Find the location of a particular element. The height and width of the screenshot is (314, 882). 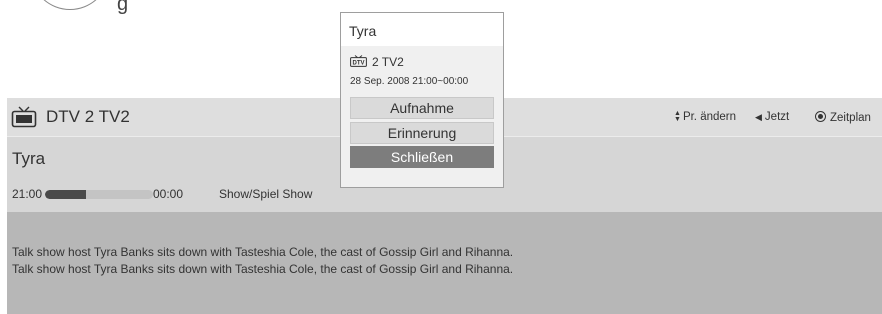

end-time: 00:00 is located at coordinates (168, 194).